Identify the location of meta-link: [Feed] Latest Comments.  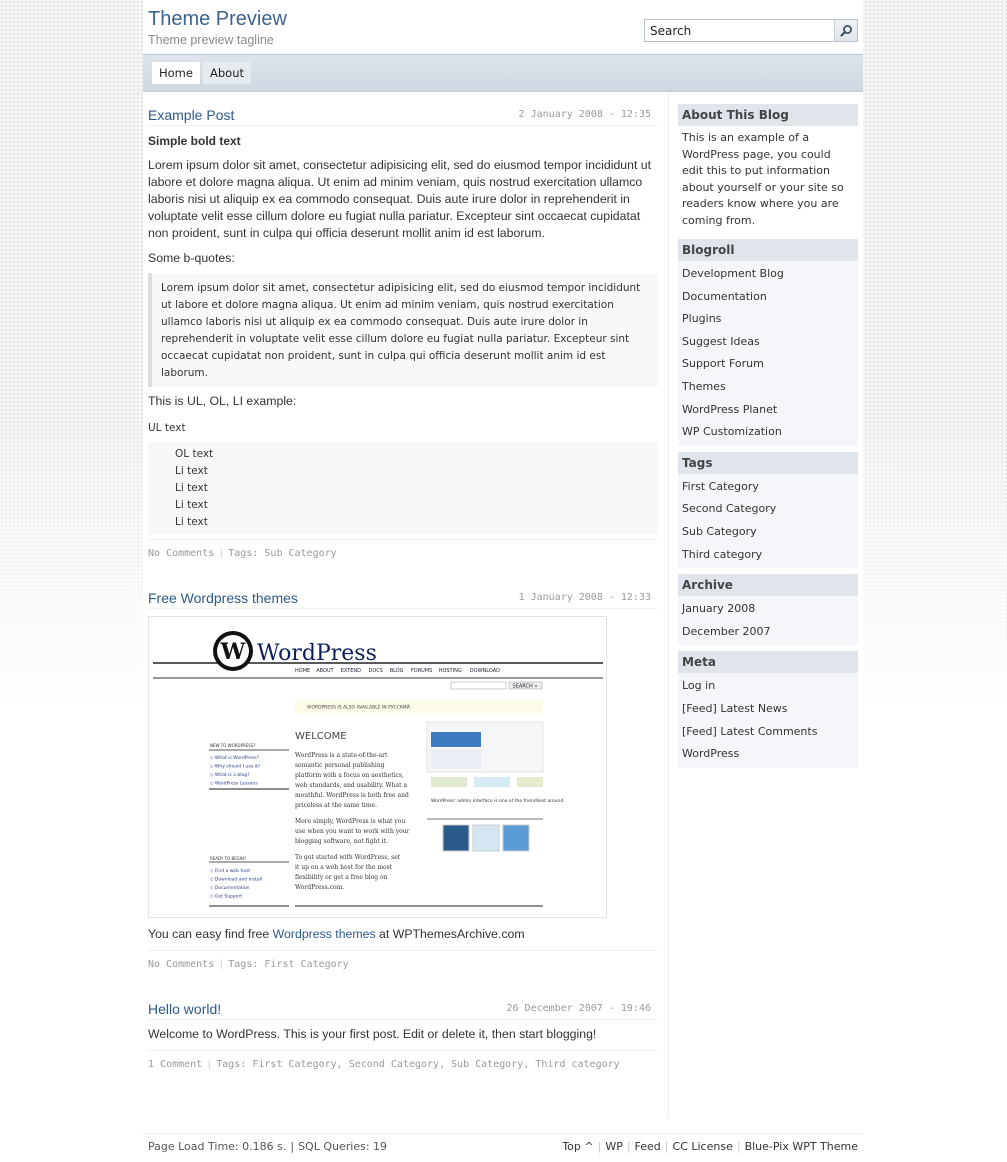
(749, 731).